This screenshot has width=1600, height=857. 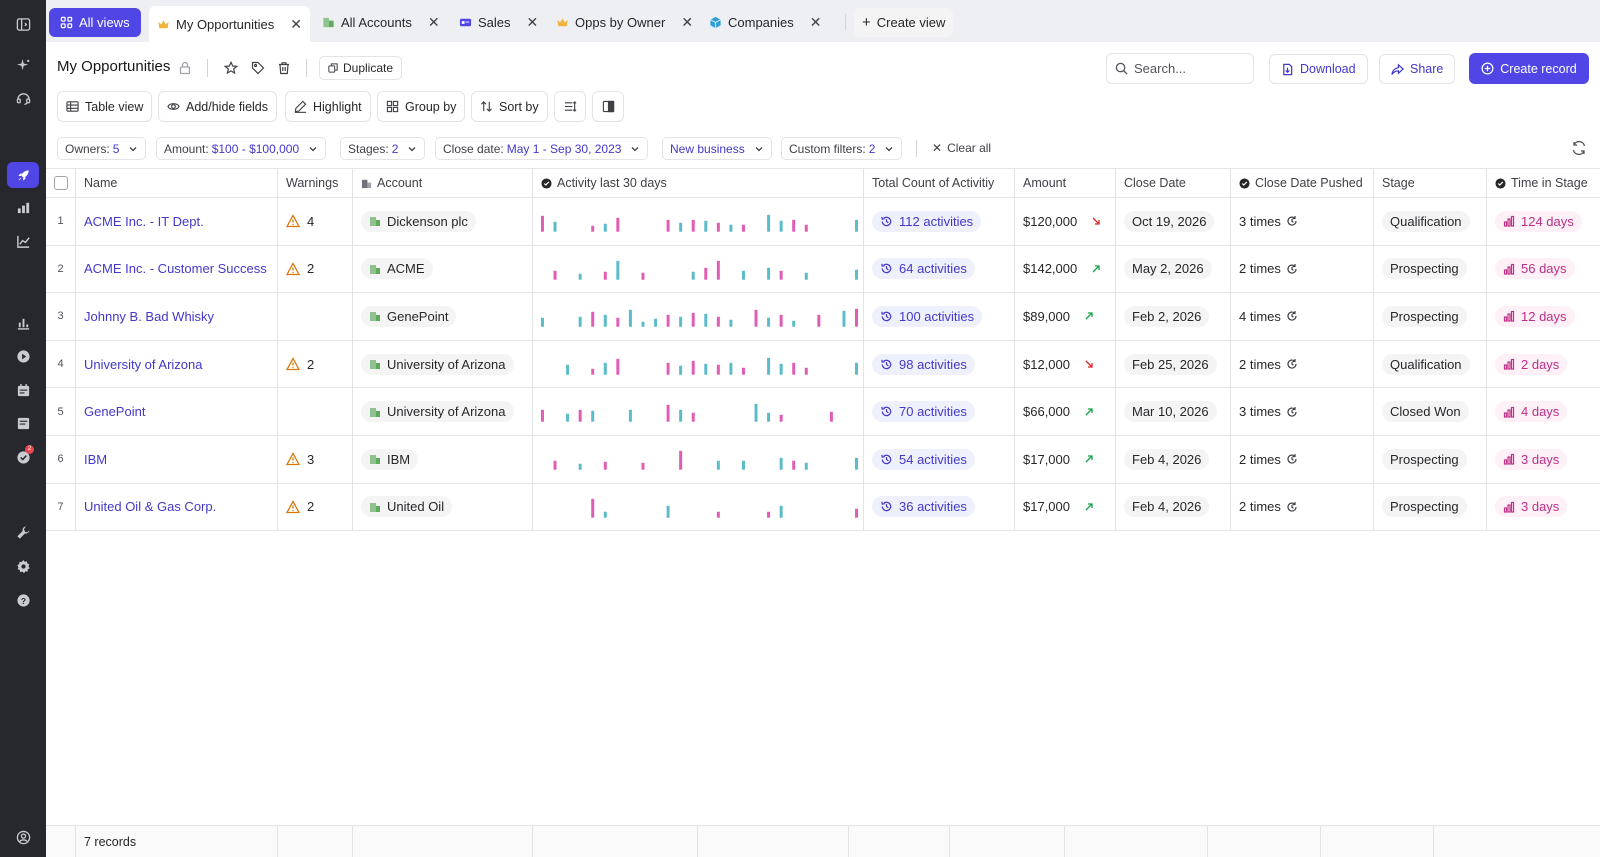 I want to click on search-input, so click(x=1189, y=68).